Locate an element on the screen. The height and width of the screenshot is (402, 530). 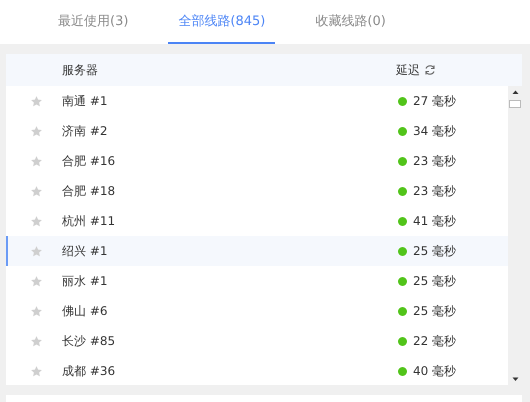
server-name: 绍兴 #1 is located at coordinates (85, 251).